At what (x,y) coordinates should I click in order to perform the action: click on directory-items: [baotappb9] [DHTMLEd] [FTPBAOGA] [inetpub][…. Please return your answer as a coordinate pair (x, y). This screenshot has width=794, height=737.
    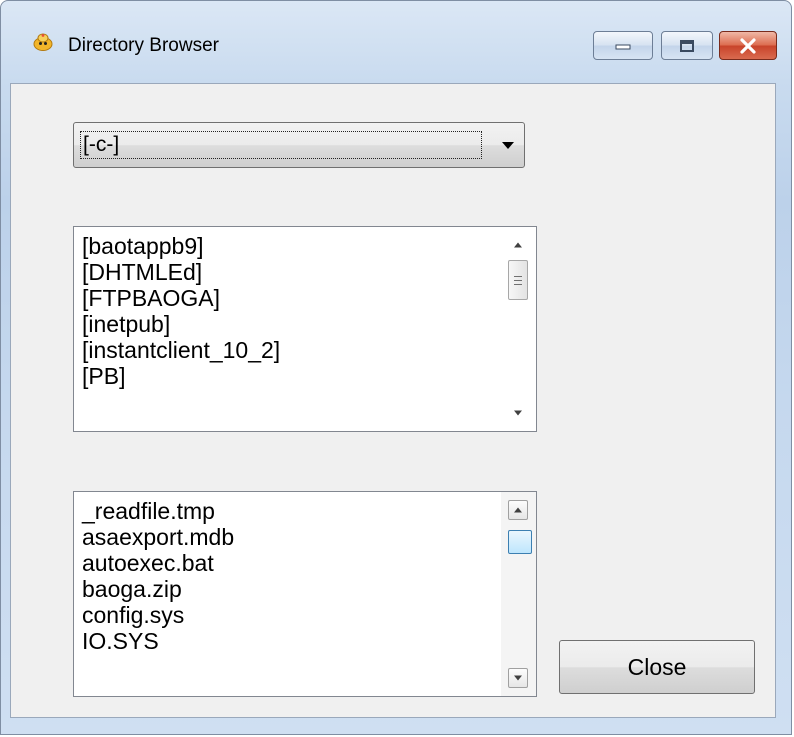
    Looking at the image, I should click on (181, 311).